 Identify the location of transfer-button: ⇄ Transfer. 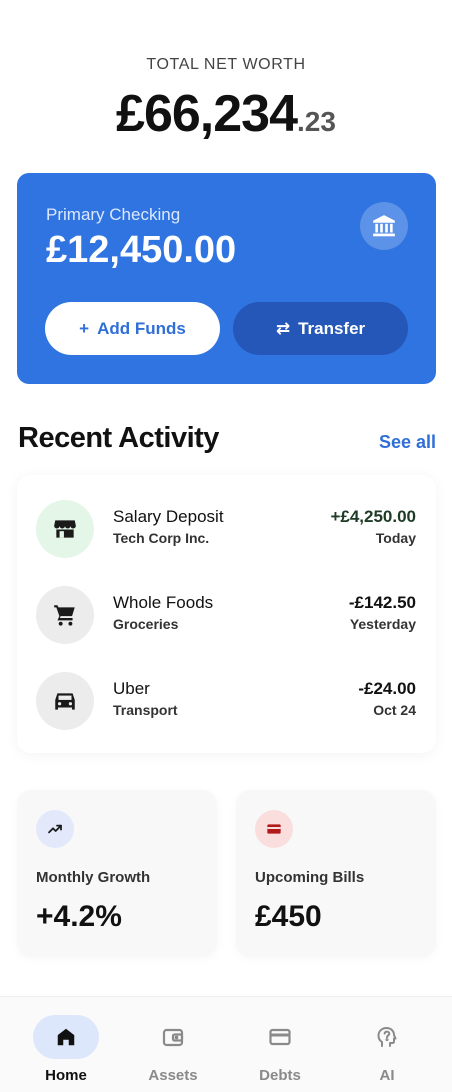
(320, 328).